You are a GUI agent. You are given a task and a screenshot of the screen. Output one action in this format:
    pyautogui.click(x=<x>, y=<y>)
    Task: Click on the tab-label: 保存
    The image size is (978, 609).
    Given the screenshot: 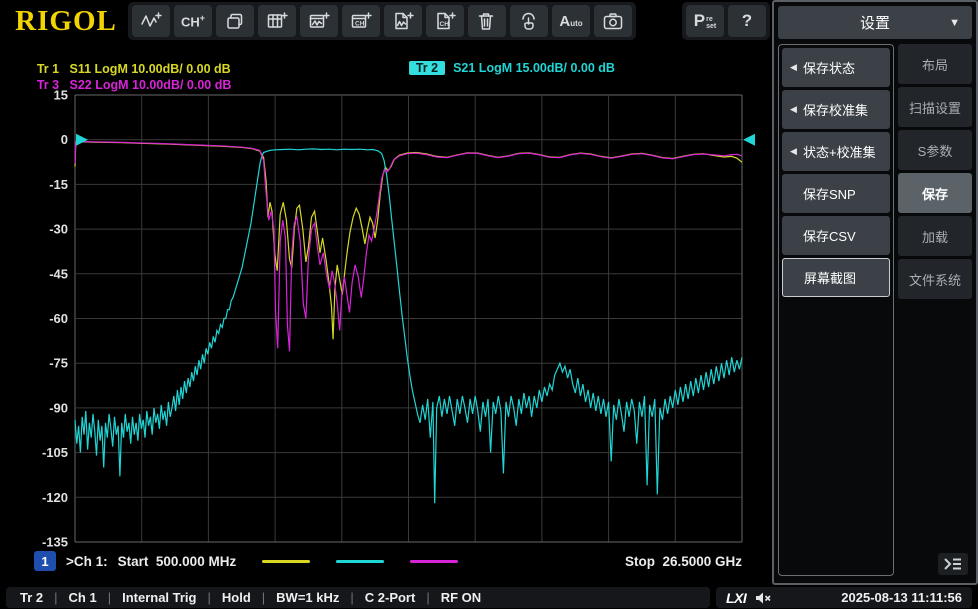 What is the action you would take?
    pyautogui.click(x=934, y=194)
    